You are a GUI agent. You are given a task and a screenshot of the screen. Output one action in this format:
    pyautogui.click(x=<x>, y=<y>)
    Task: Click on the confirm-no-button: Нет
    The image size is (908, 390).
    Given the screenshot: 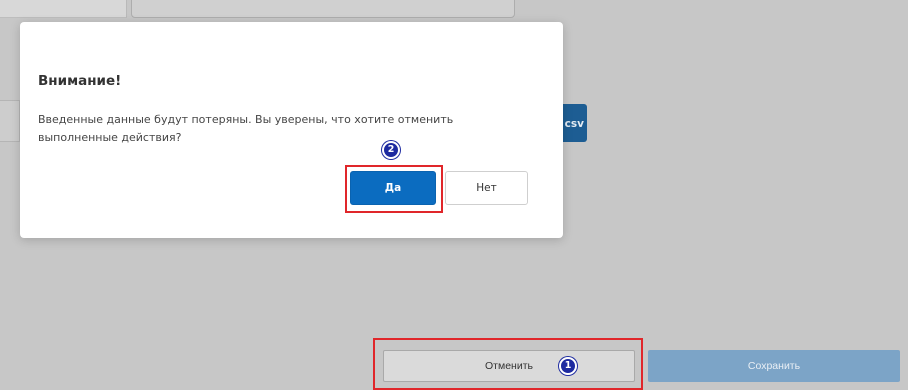 What is the action you would take?
    pyautogui.click(x=486, y=188)
    